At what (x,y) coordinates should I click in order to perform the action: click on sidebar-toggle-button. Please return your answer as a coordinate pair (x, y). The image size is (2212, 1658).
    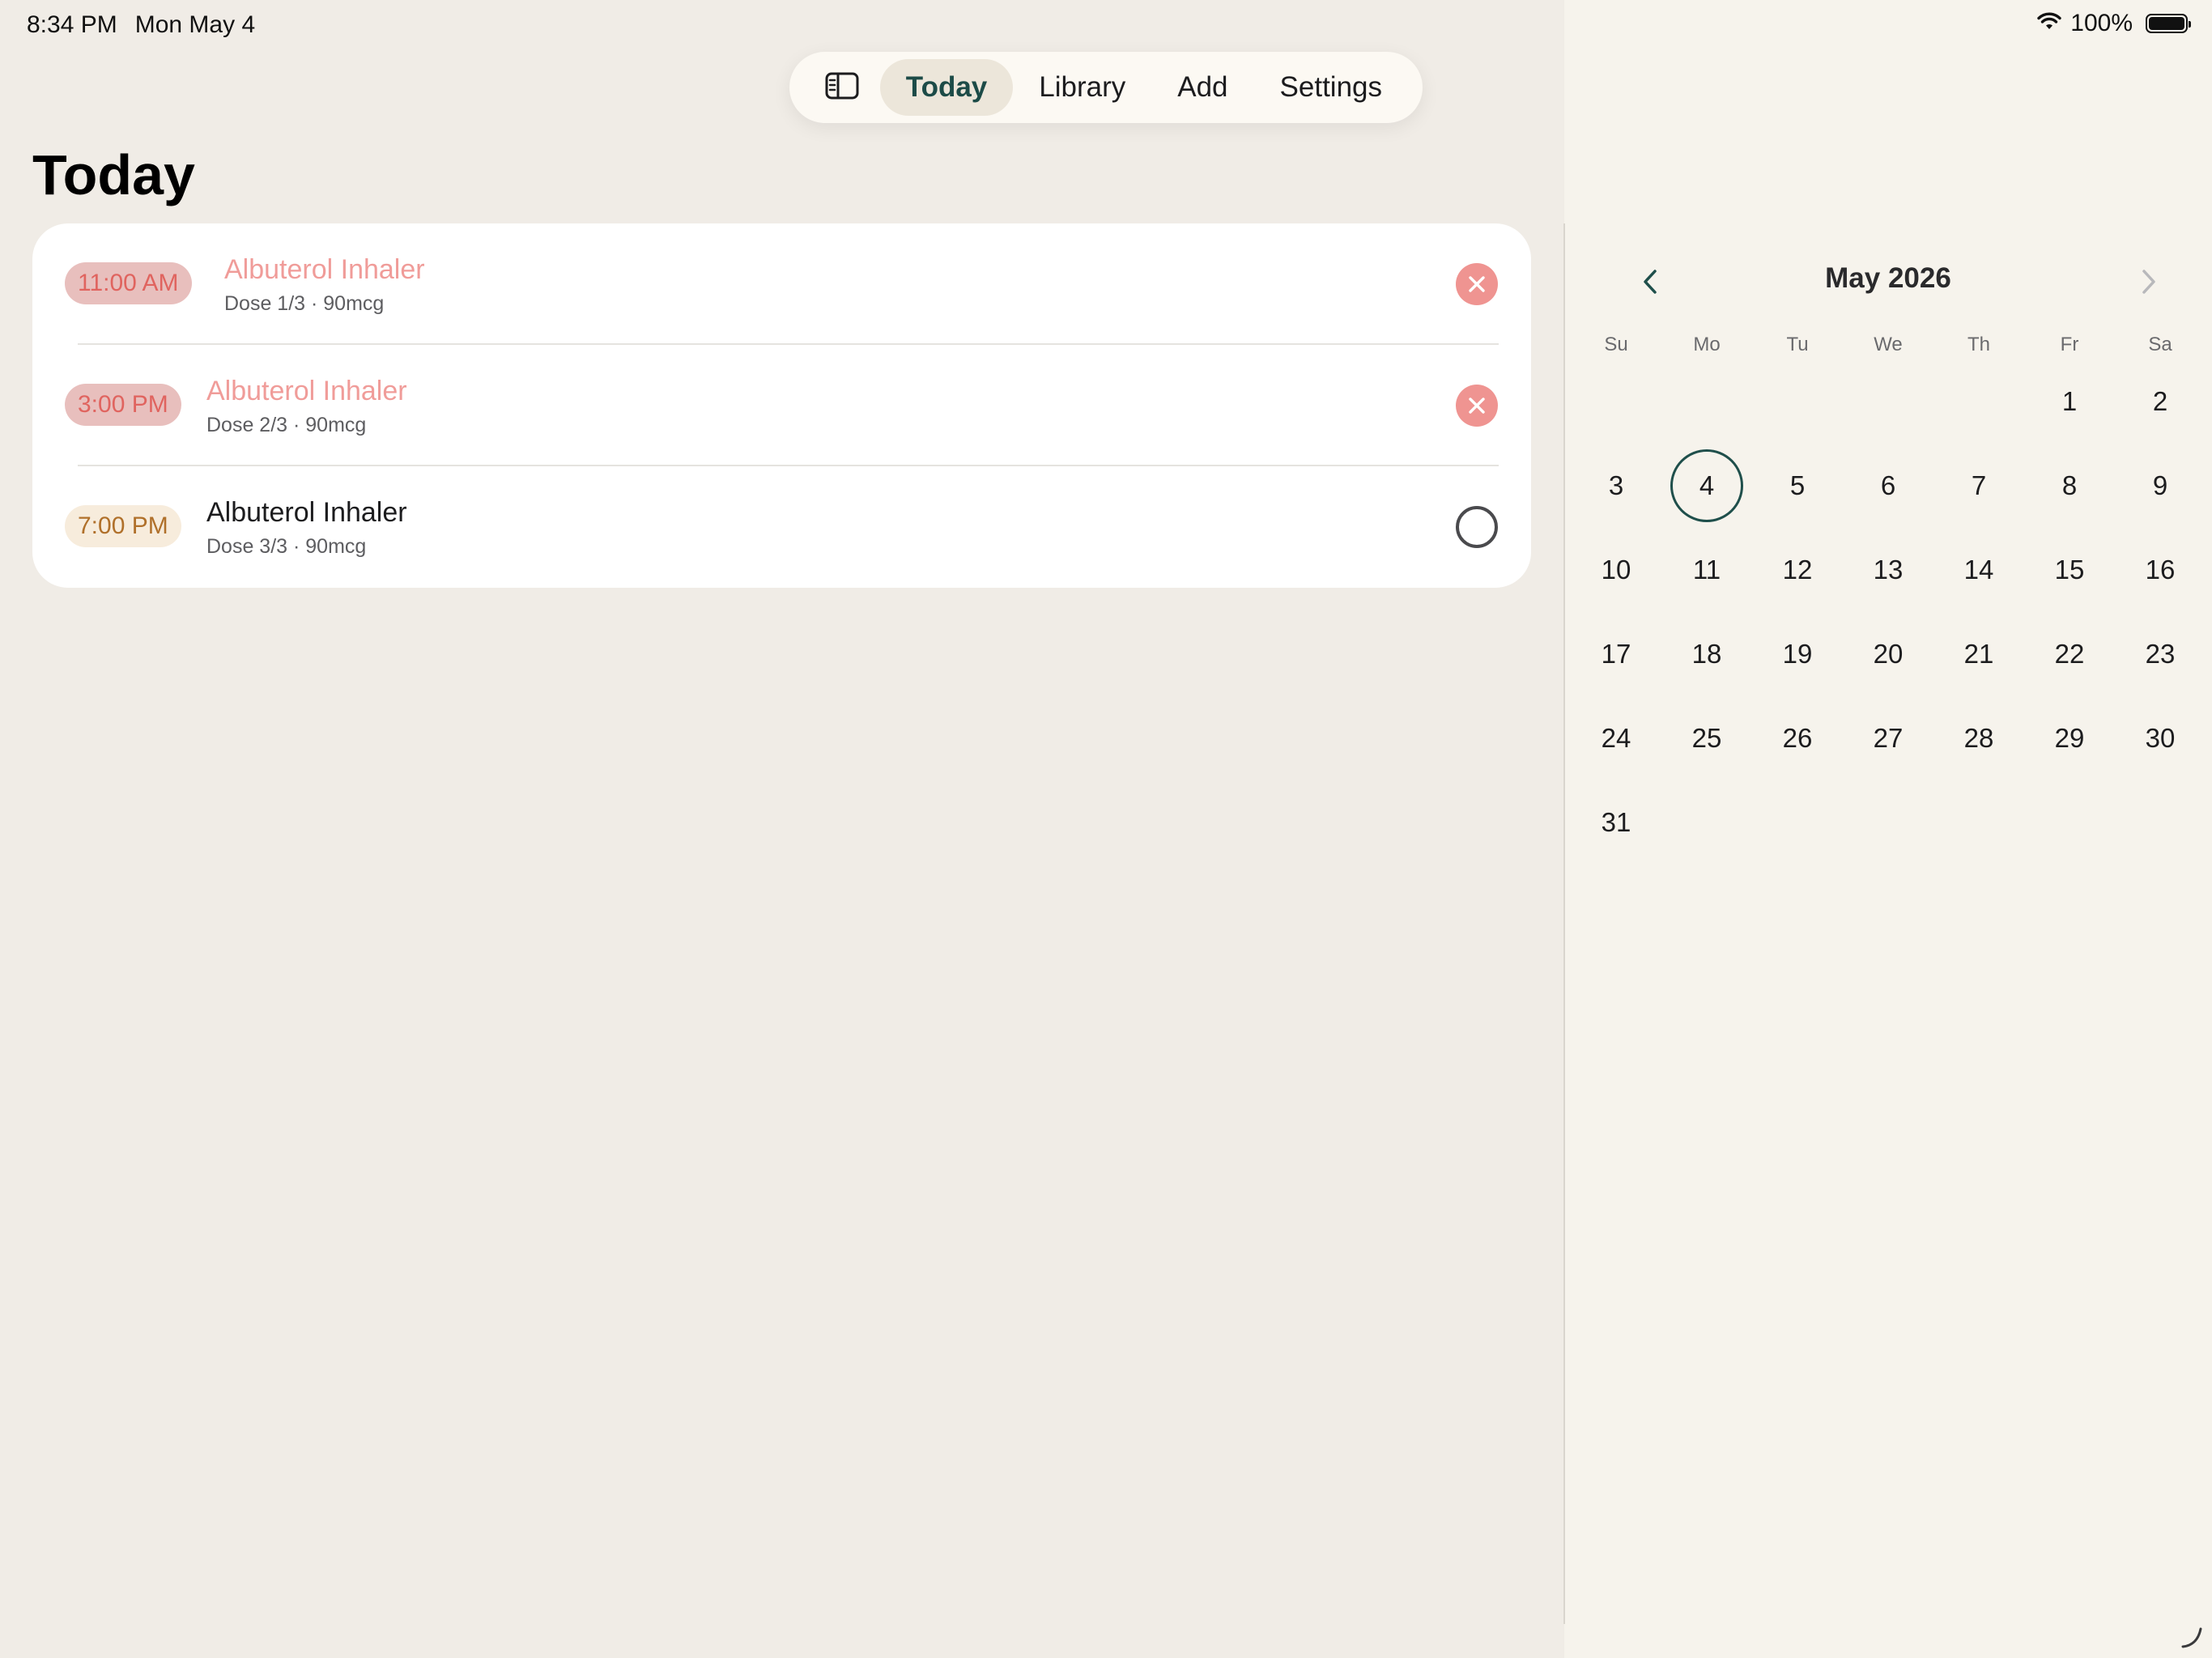
    Looking at the image, I should click on (842, 87).